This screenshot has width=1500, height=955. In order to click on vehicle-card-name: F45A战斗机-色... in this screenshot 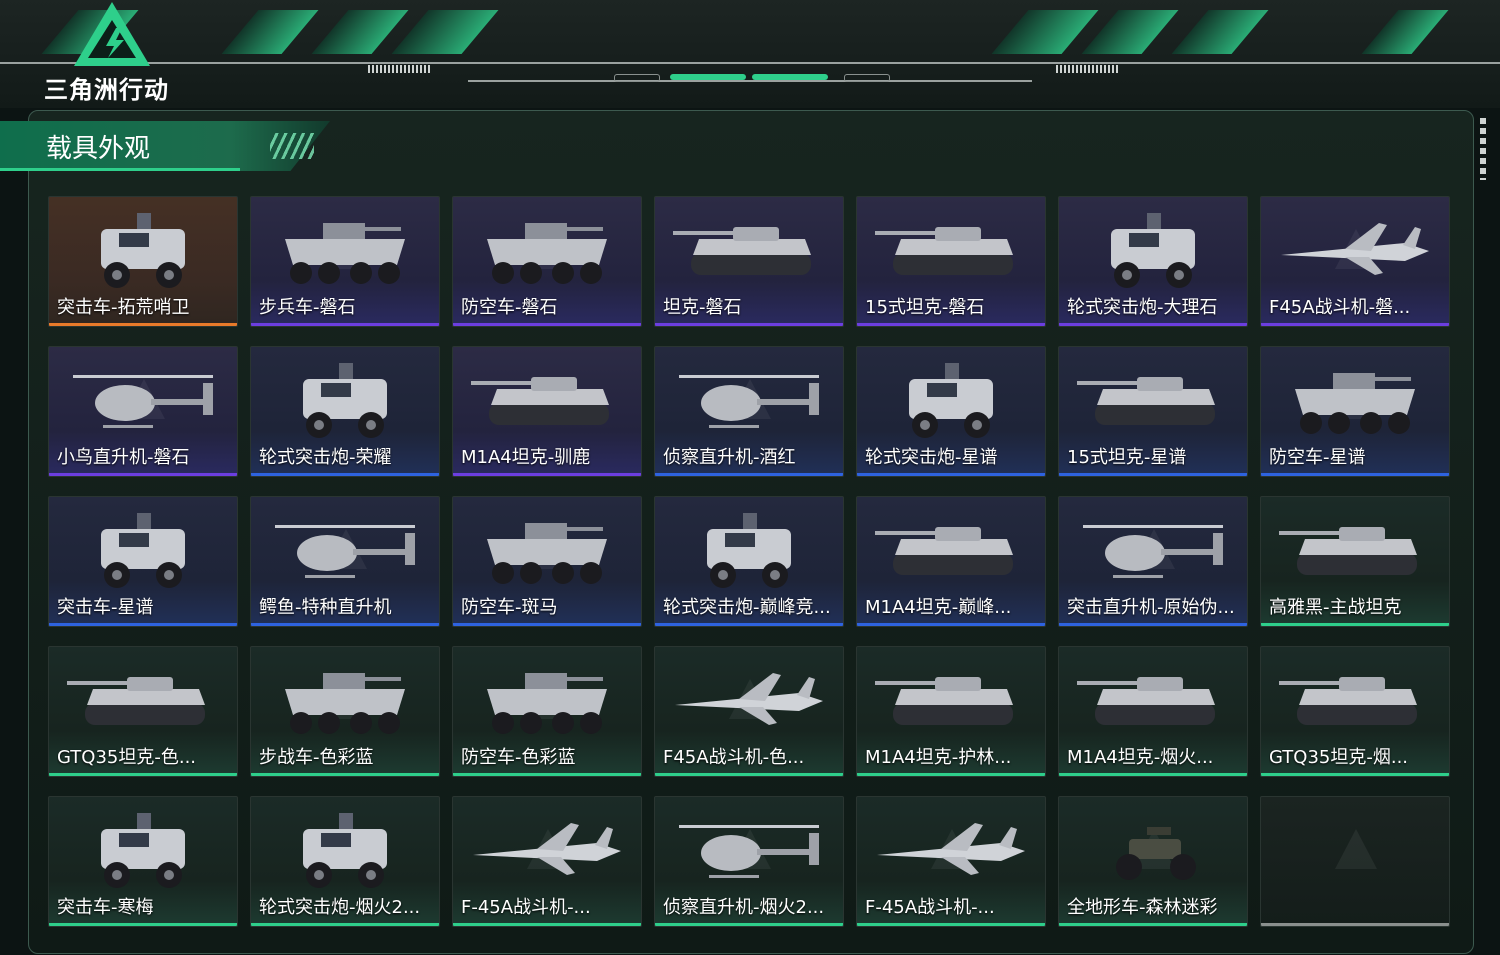, I will do `click(734, 757)`.